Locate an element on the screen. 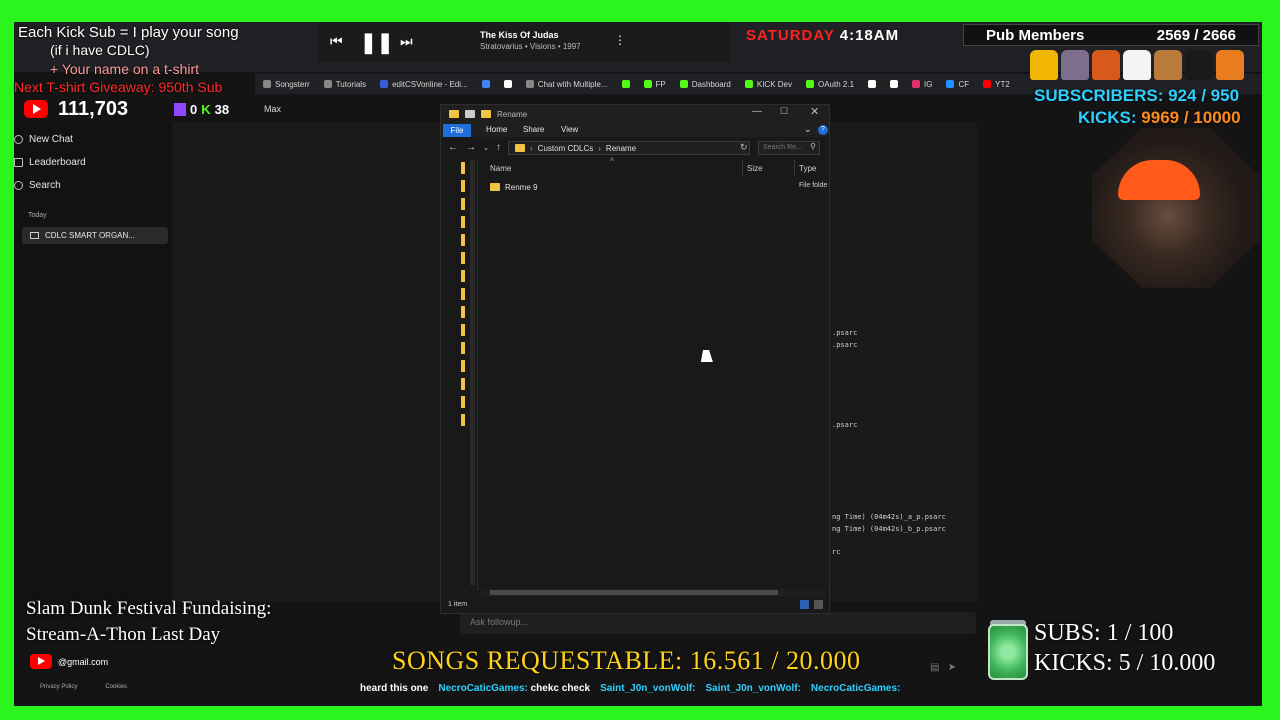 This screenshot has height=720, width=1280. bookmark-item: Dashboard is located at coordinates (705, 84).